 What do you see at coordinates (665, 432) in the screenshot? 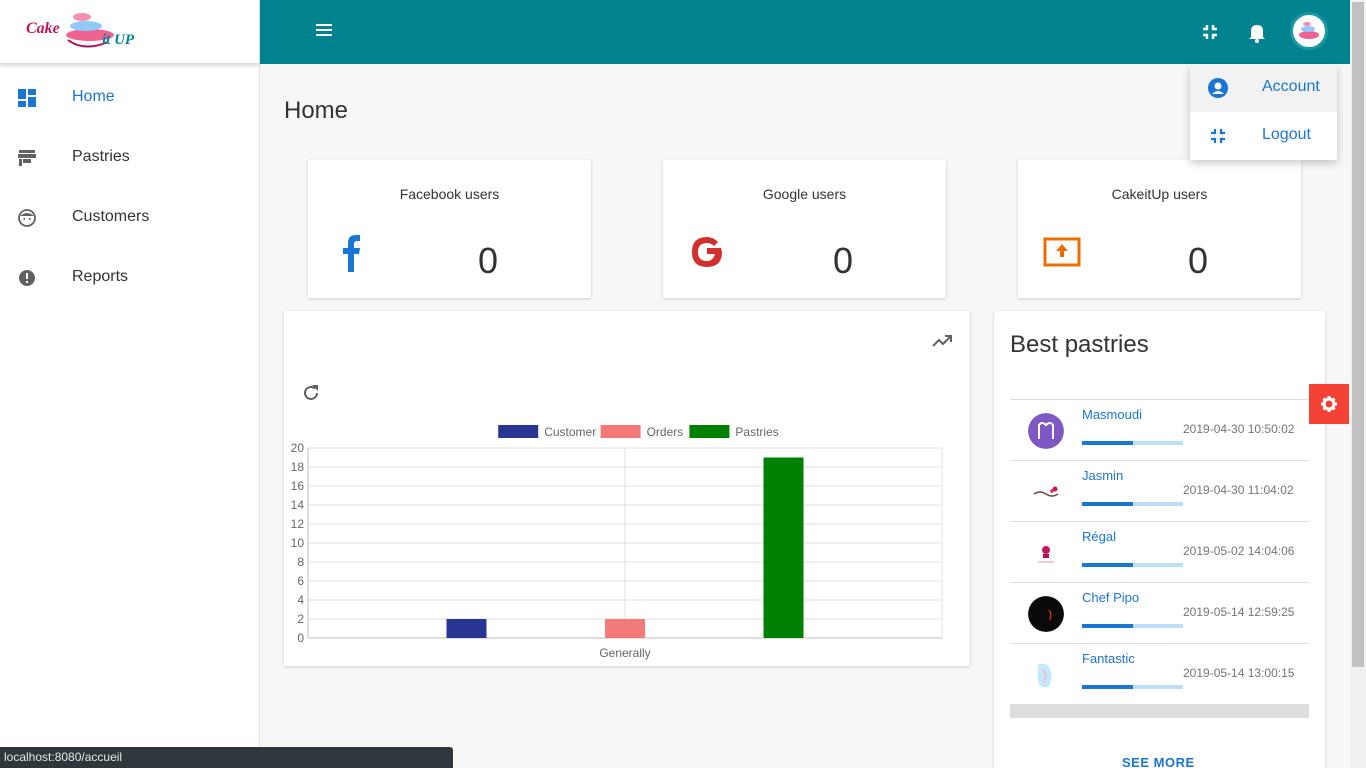
I see `legend-label: Orders` at bounding box center [665, 432].